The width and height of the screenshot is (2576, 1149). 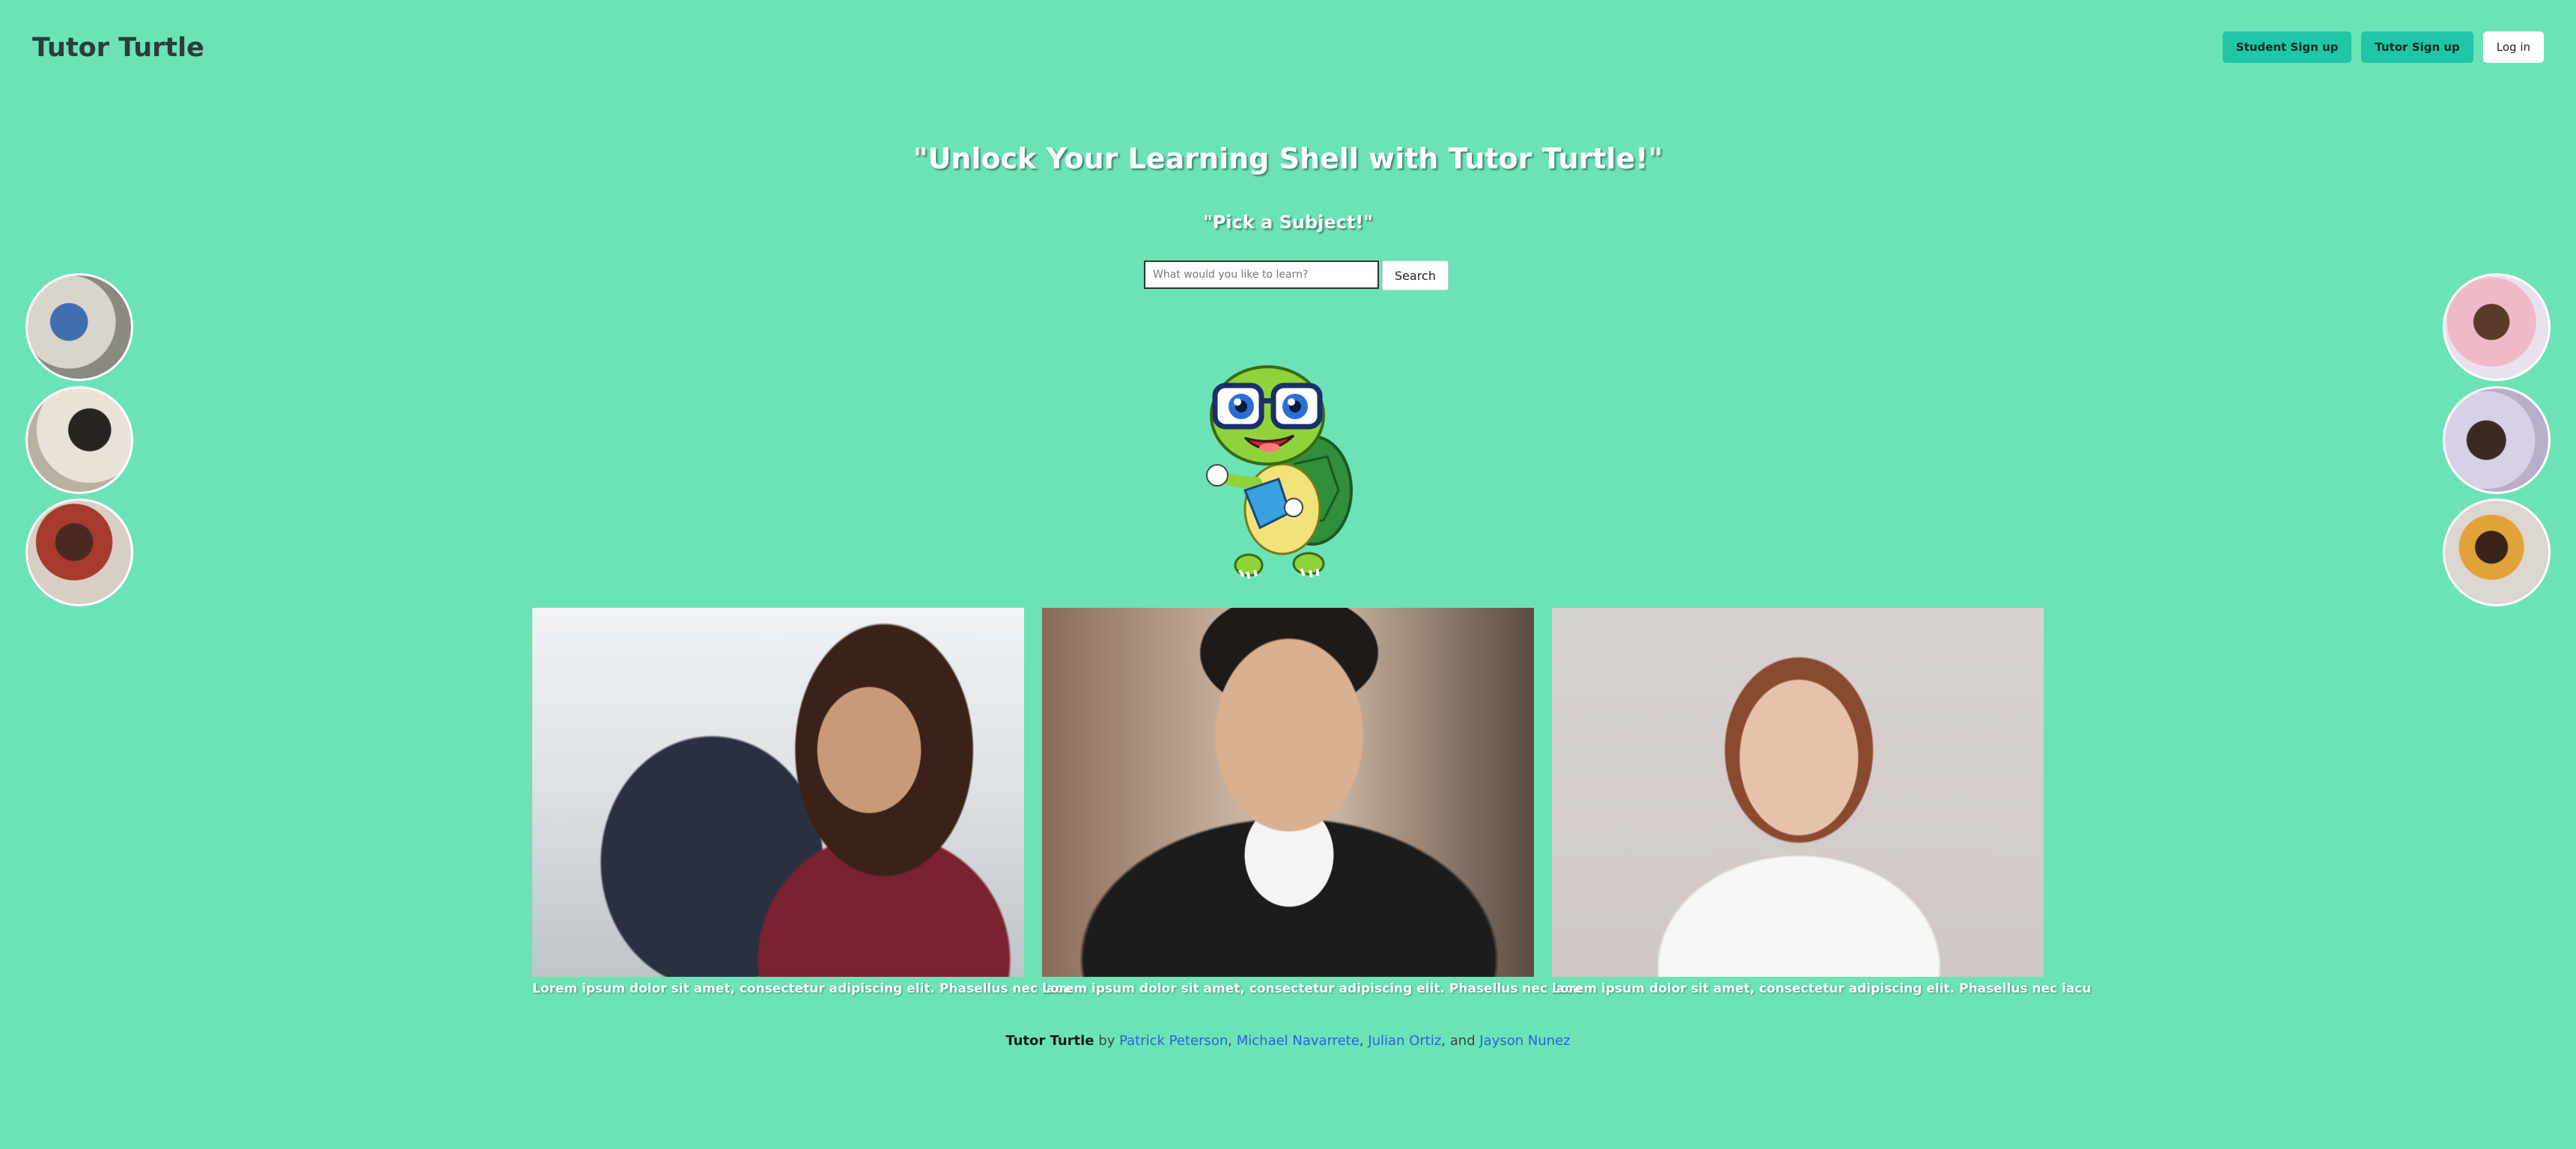 I want to click on author-link: Patrick Peterson, so click(x=1173, y=1041).